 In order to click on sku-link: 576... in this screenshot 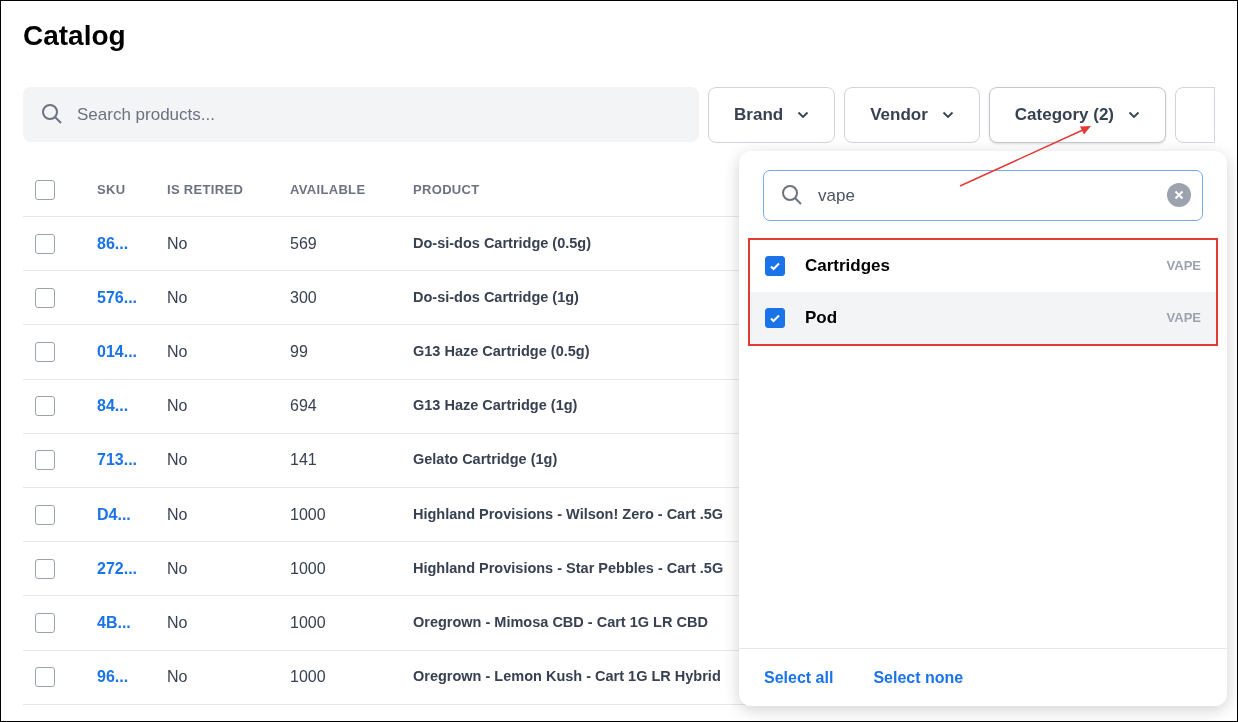, I will do `click(132, 297)`.